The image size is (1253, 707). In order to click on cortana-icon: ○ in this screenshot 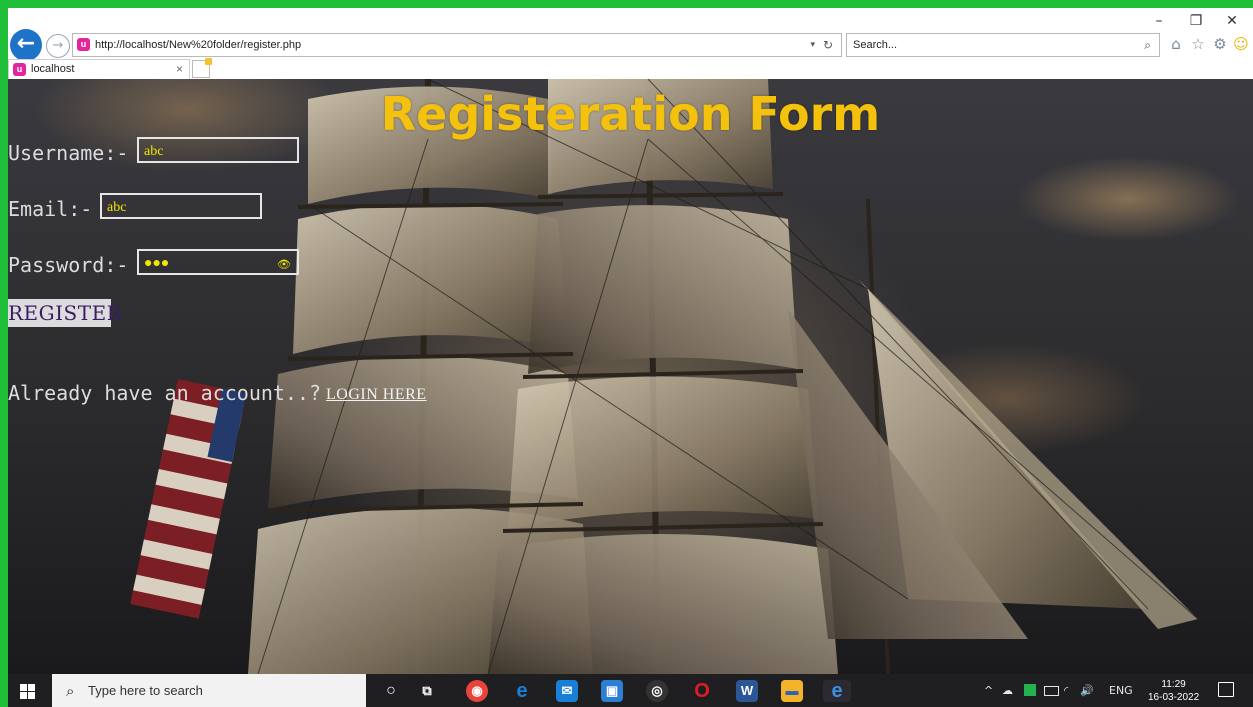, I will do `click(391, 691)`.